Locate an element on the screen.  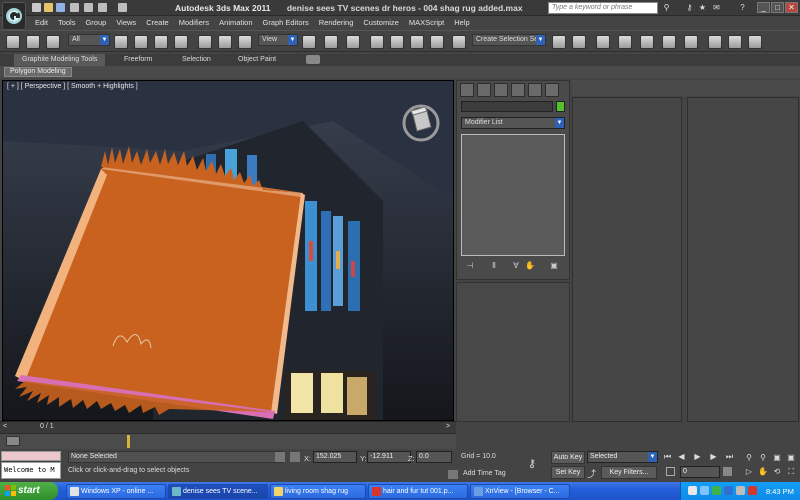
modify-tab-icon is located at coordinates (484, 90).